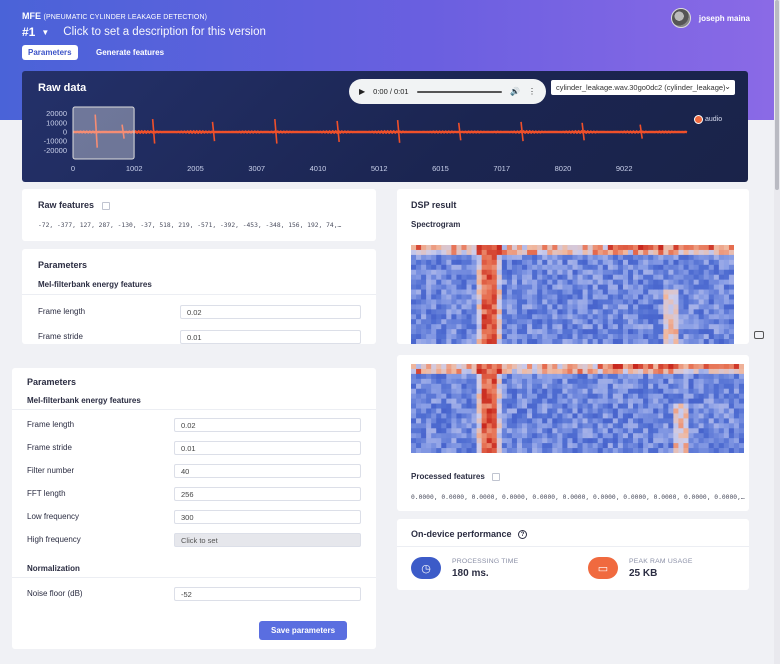 The width and height of the screenshot is (780, 664). Describe the element at coordinates (267, 517) in the screenshot. I see `low-frequency-input: 300` at that location.